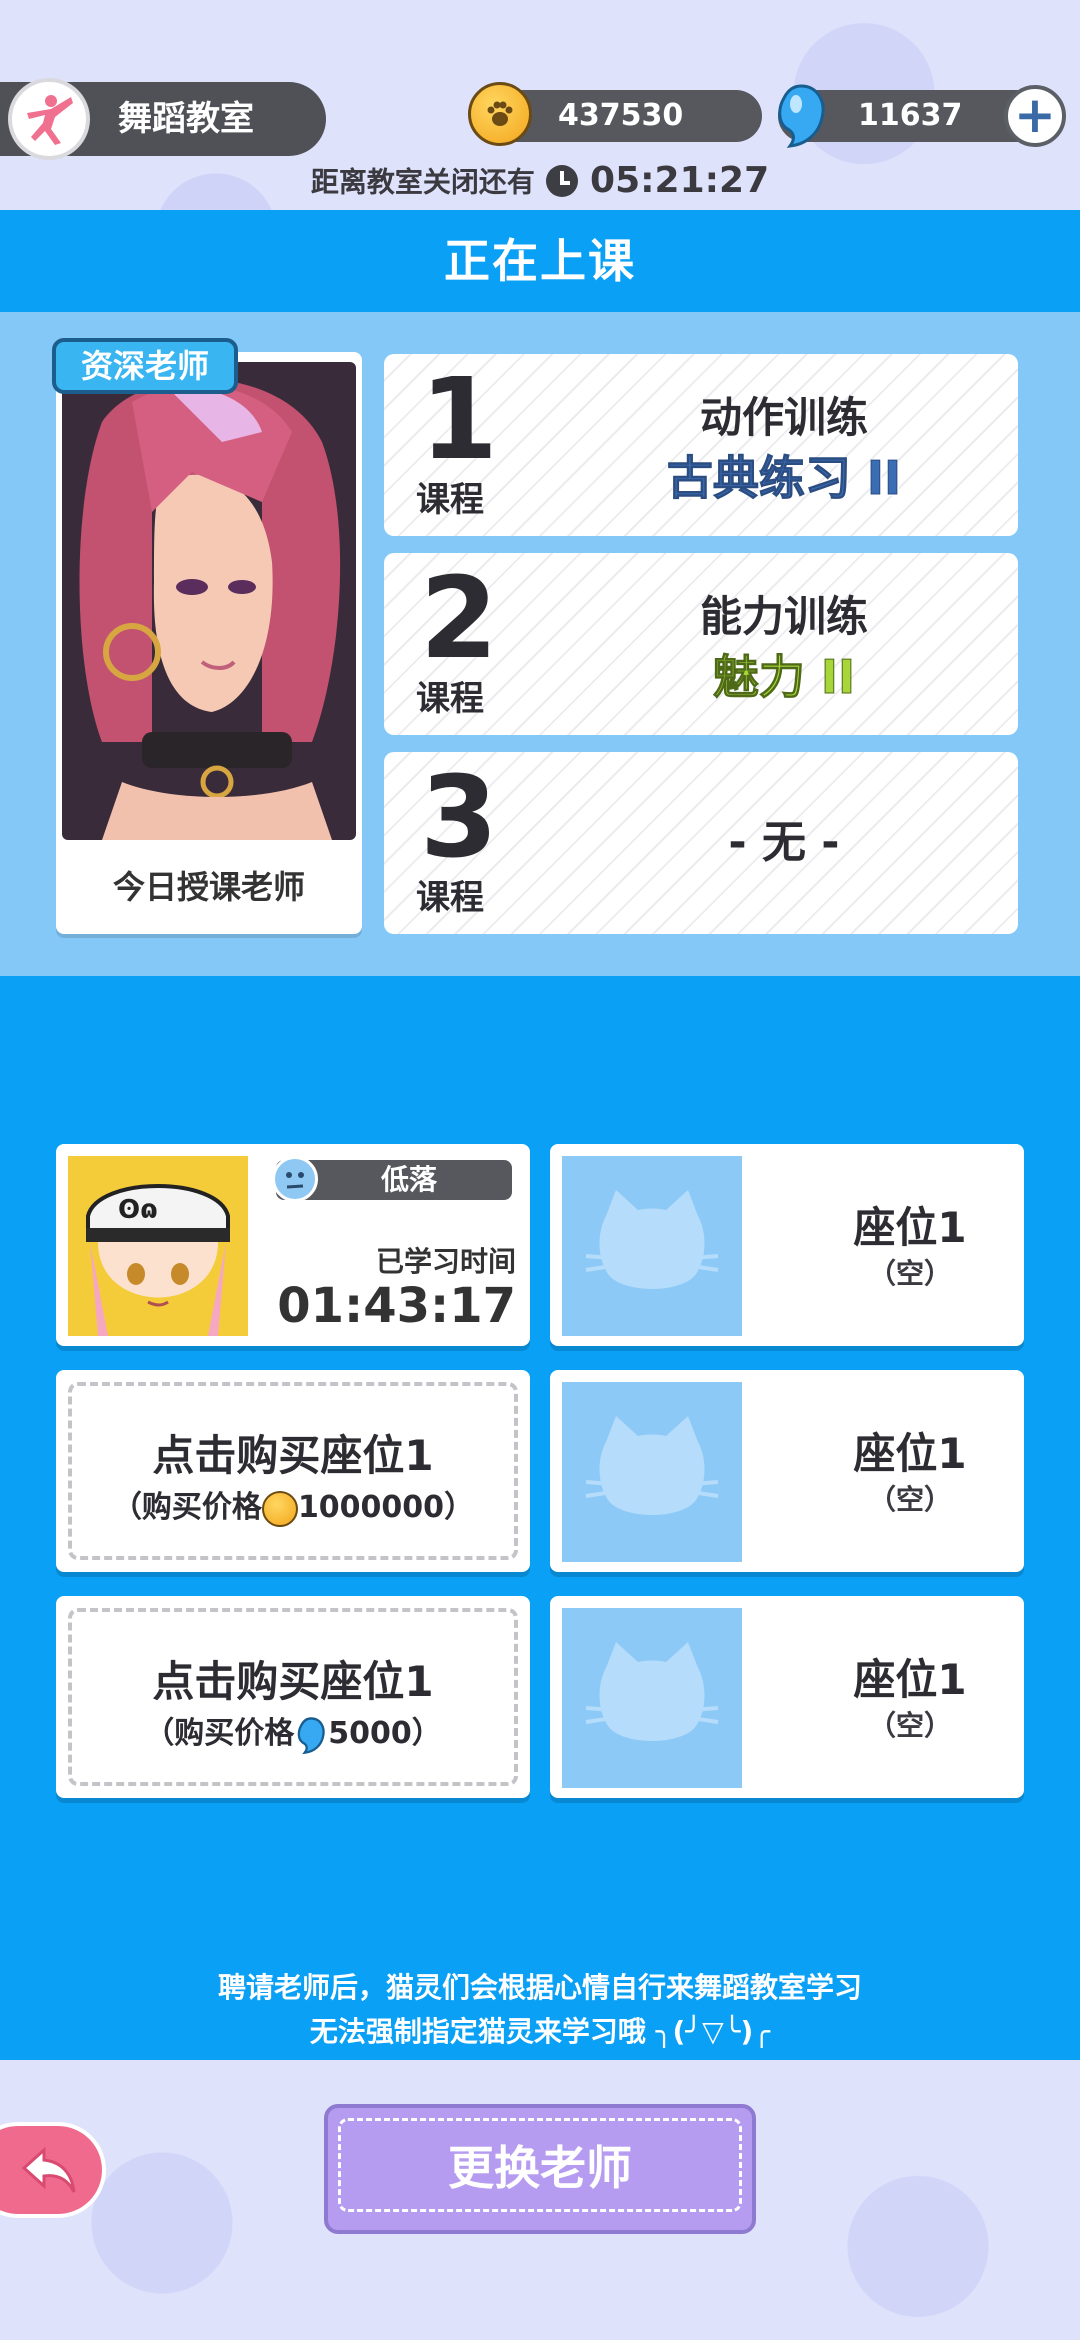 This screenshot has height=2340, width=1080. What do you see at coordinates (459, 420) in the screenshot?
I see `course-number: 1` at bounding box center [459, 420].